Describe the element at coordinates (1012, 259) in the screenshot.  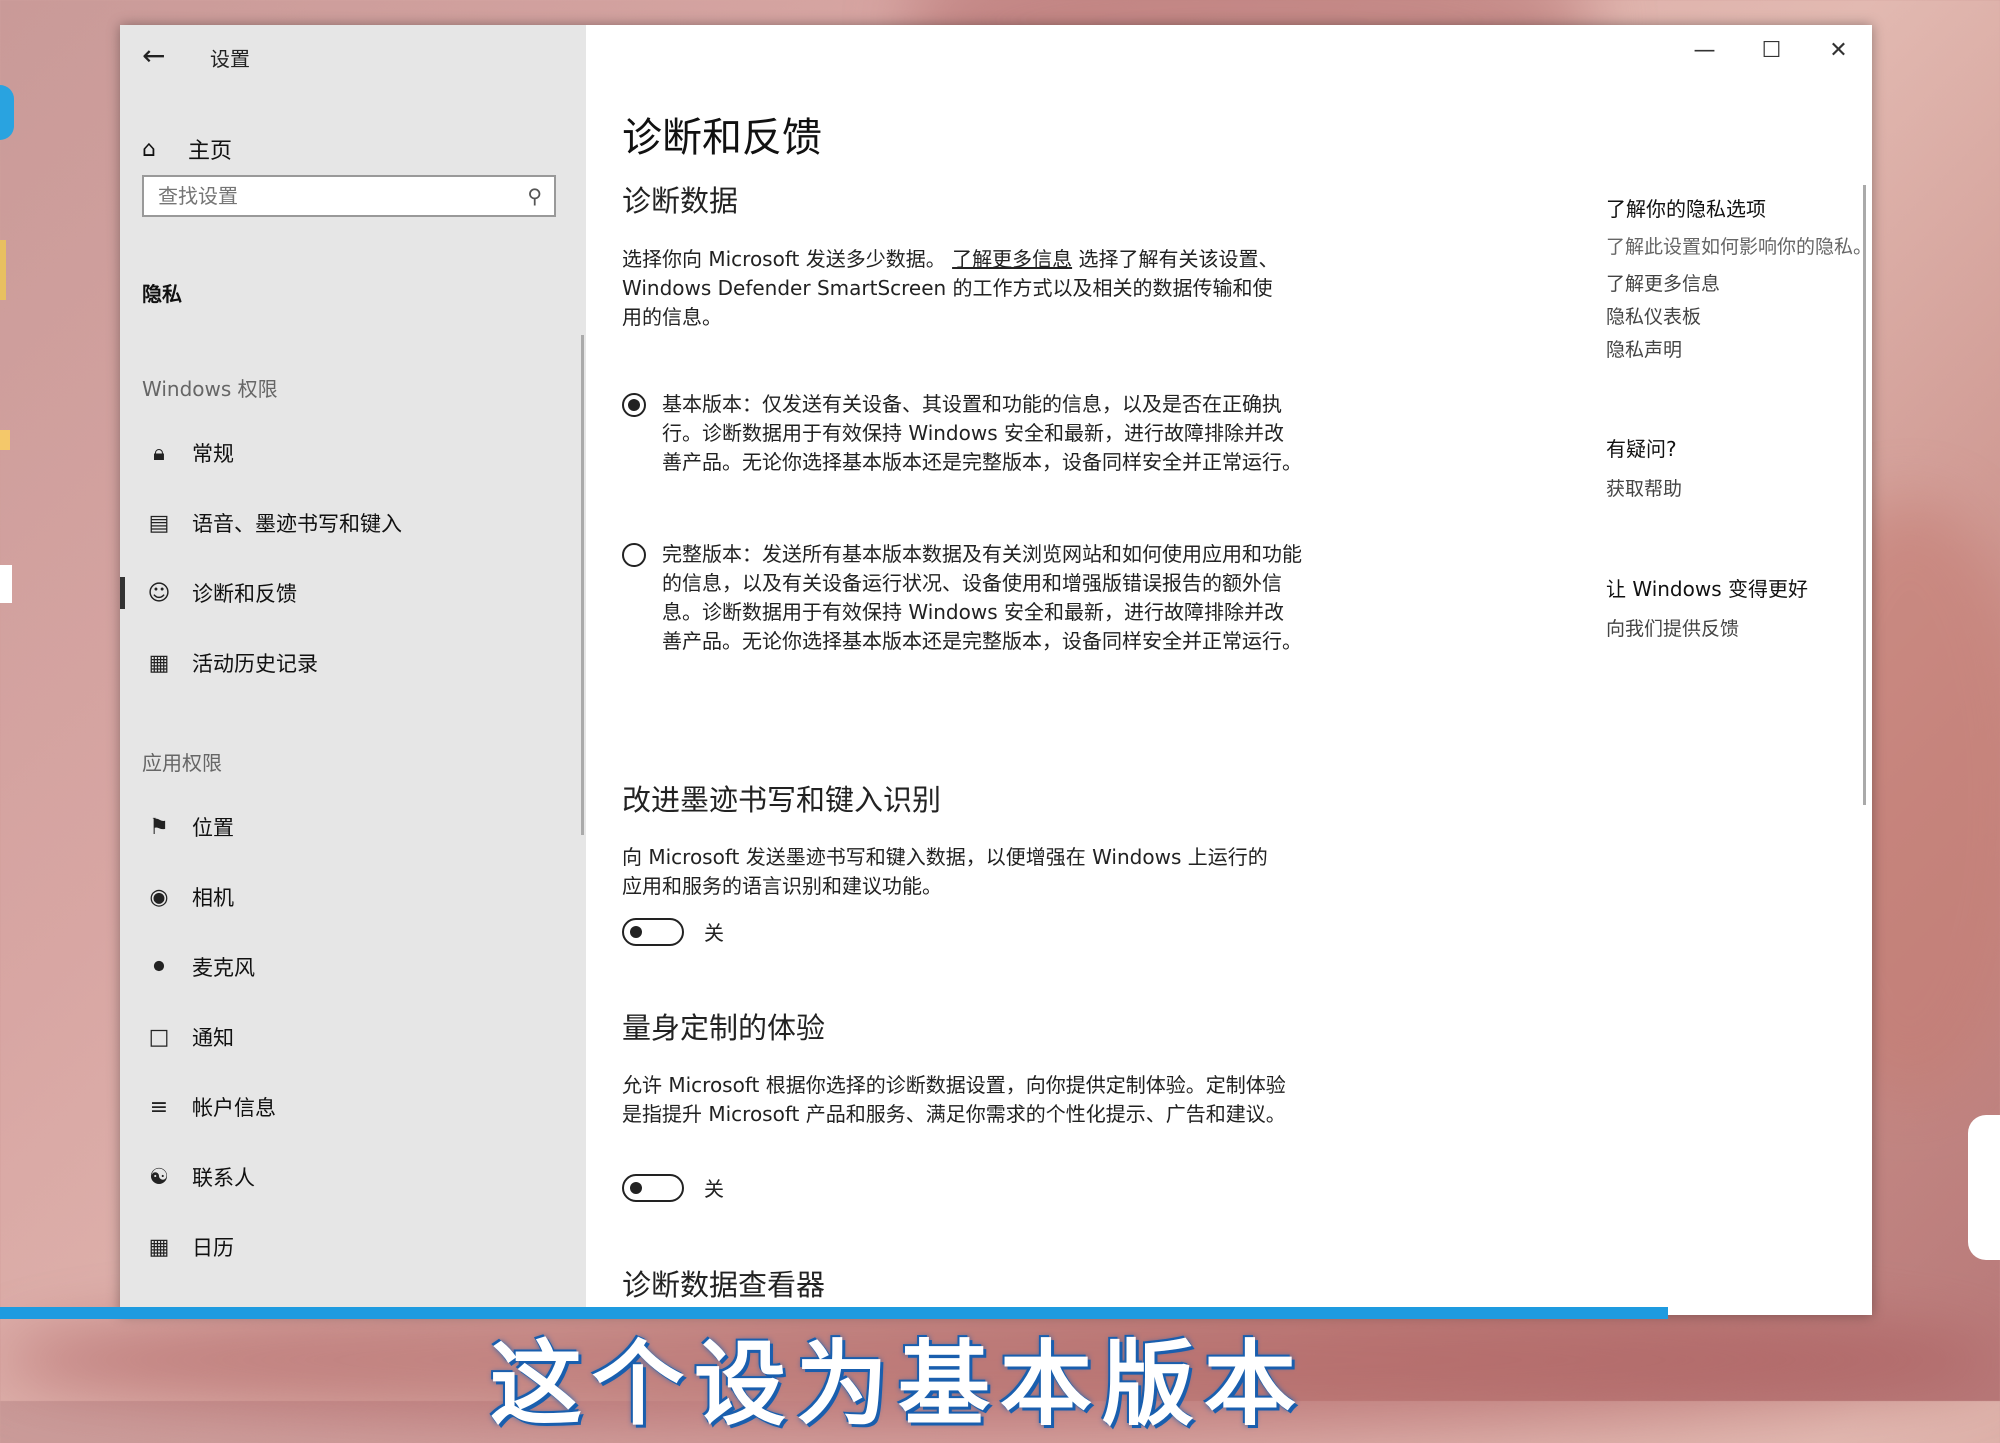
I see `learn-more-link: 了解更多信息` at that location.